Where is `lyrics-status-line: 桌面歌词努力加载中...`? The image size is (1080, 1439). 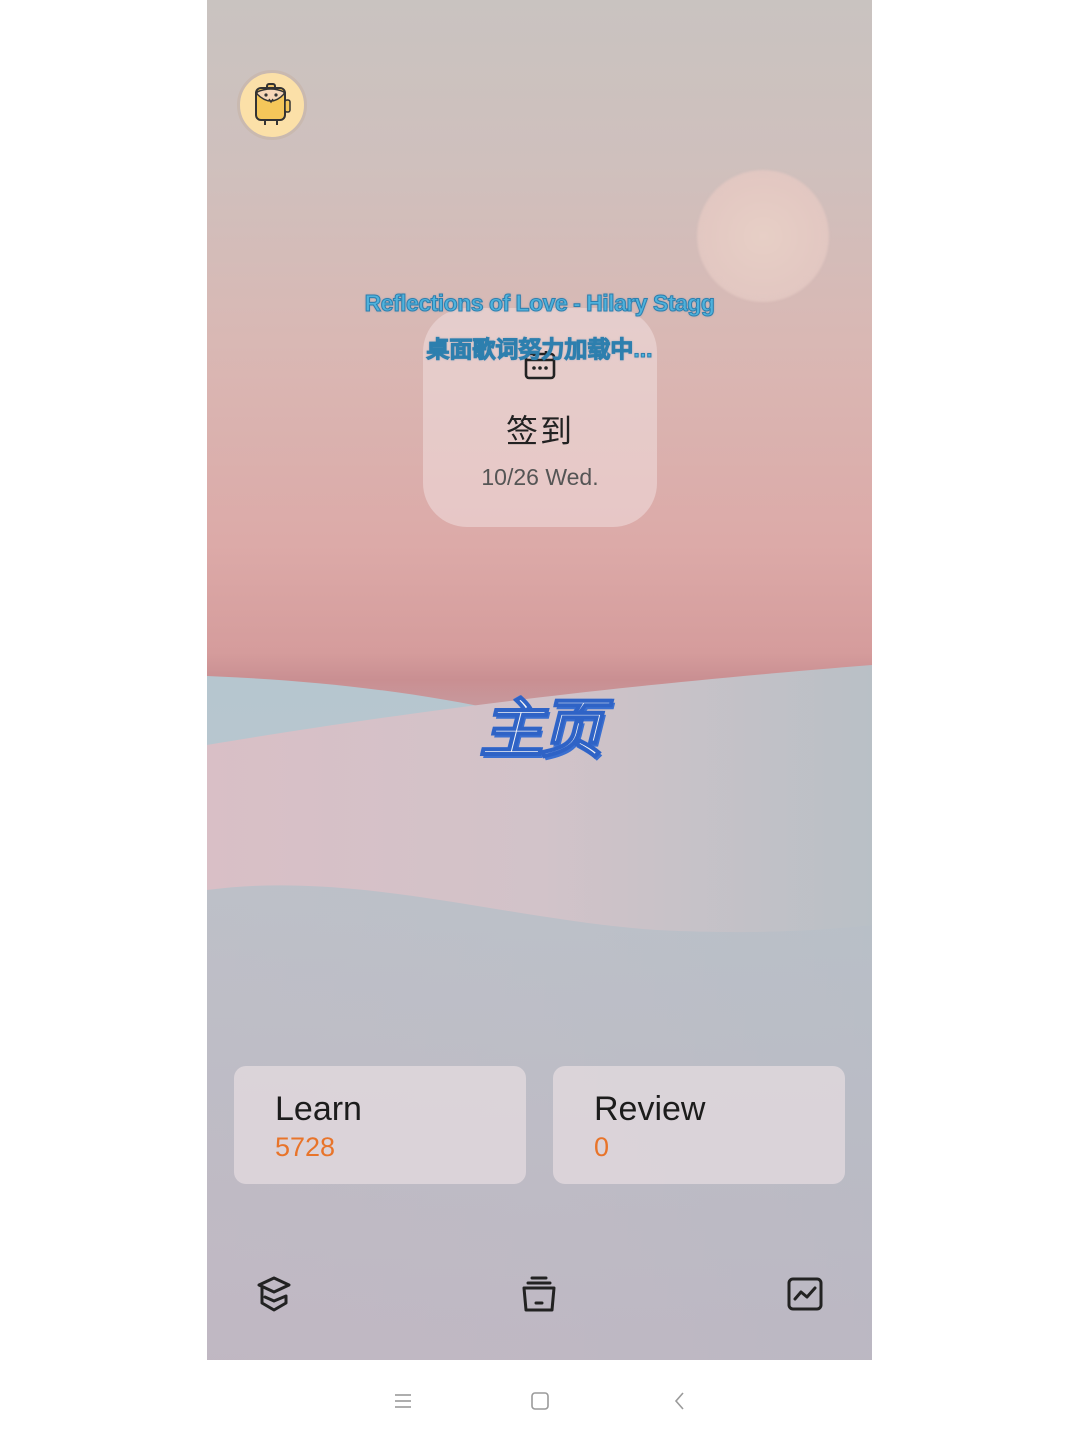 lyrics-status-line: 桌面歌词努力加载中... is located at coordinates (539, 349).